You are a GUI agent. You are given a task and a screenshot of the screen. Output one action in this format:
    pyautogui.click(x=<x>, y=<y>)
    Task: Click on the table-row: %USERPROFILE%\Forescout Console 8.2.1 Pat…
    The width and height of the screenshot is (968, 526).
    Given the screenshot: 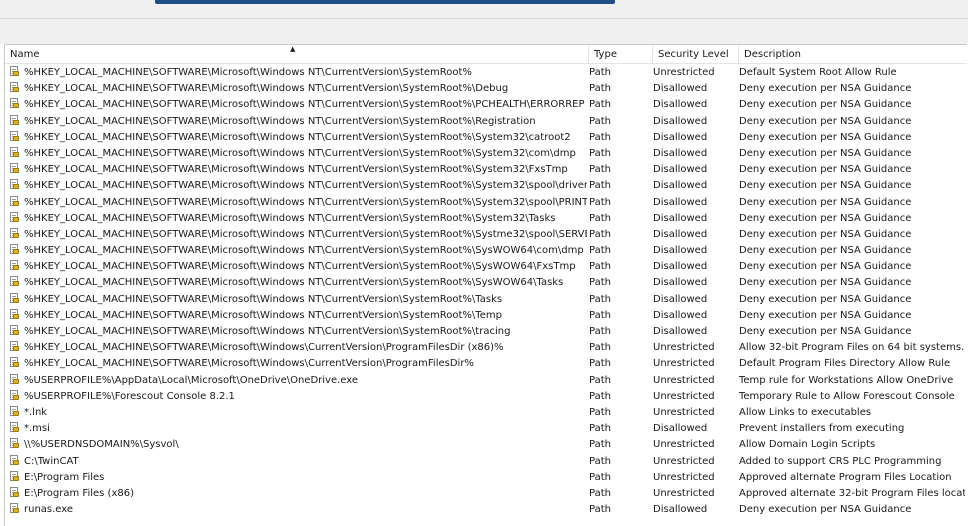 What is the action you would take?
    pyautogui.click(x=486, y=397)
    